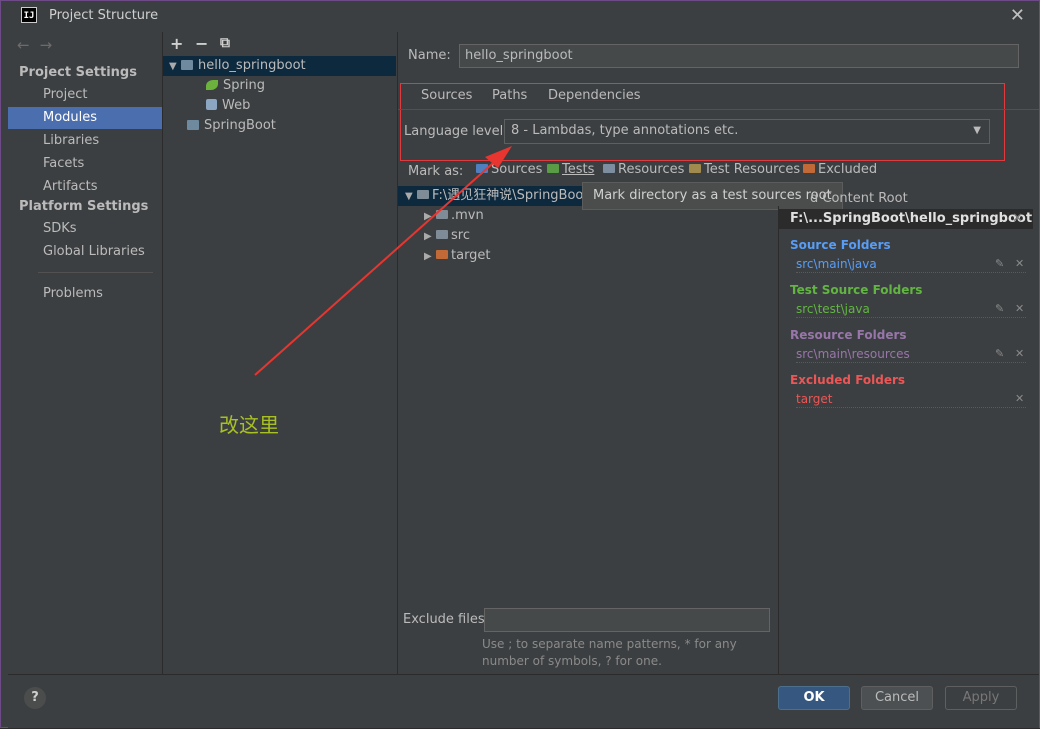 The height and width of the screenshot is (729, 1040). What do you see at coordinates (78, 72) in the screenshot?
I see `project-settings-header: Project Settings` at bounding box center [78, 72].